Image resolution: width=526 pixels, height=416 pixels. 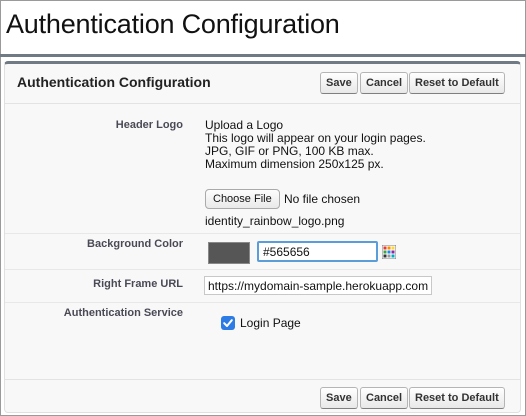 I want to click on reset-to-default-button-top: Reset to Default, so click(x=457, y=83).